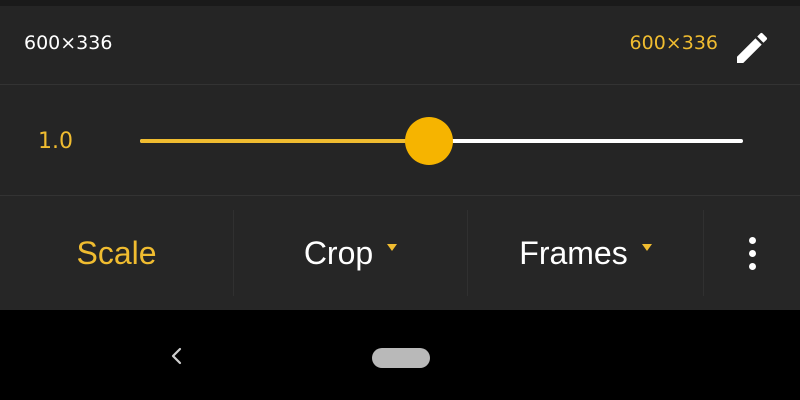  Describe the element at coordinates (177, 356) in the screenshot. I see `back-chevron-icon` at that location.